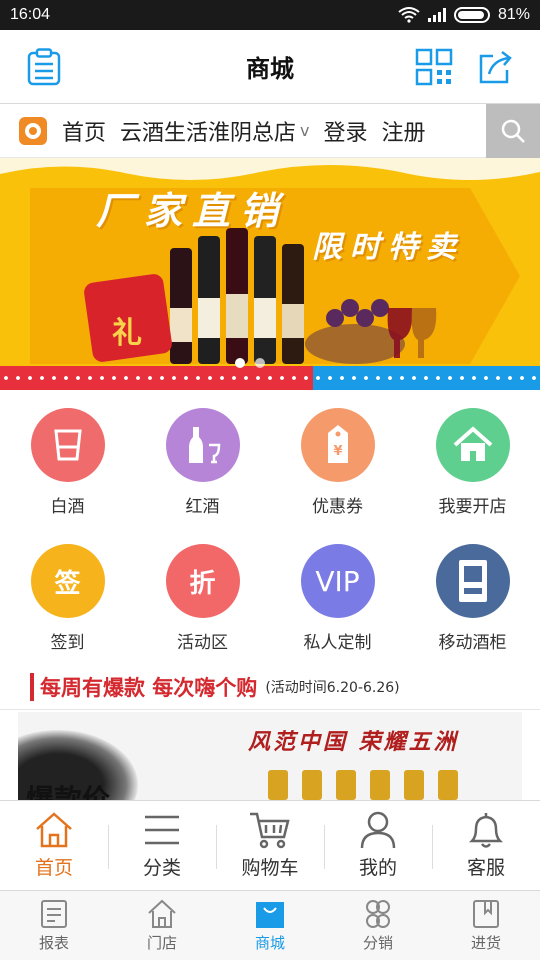 The height and width of the screenshot is (960, 540). I want to click on search-icon, so click(513, 131).